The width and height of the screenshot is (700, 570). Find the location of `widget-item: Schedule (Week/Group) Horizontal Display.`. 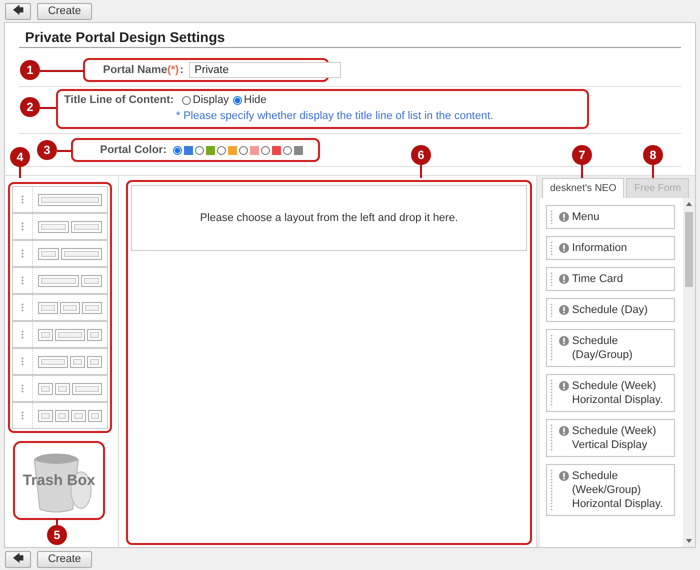

widget-item: Schedule (Week/Group) Horizontal Display. is located at coordinates (610, 490).